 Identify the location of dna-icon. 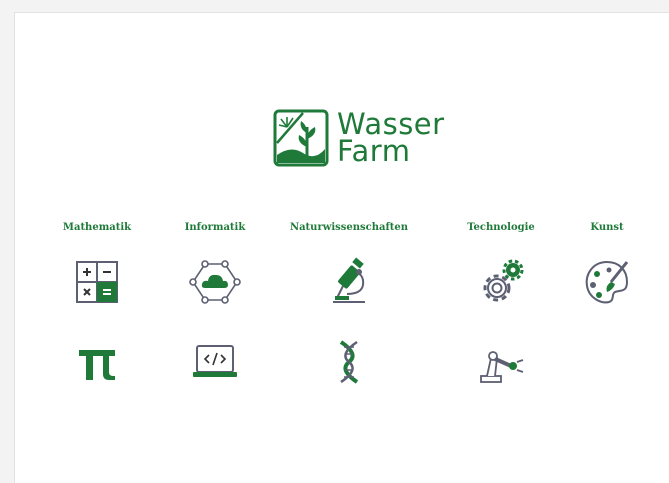
(349, 362).